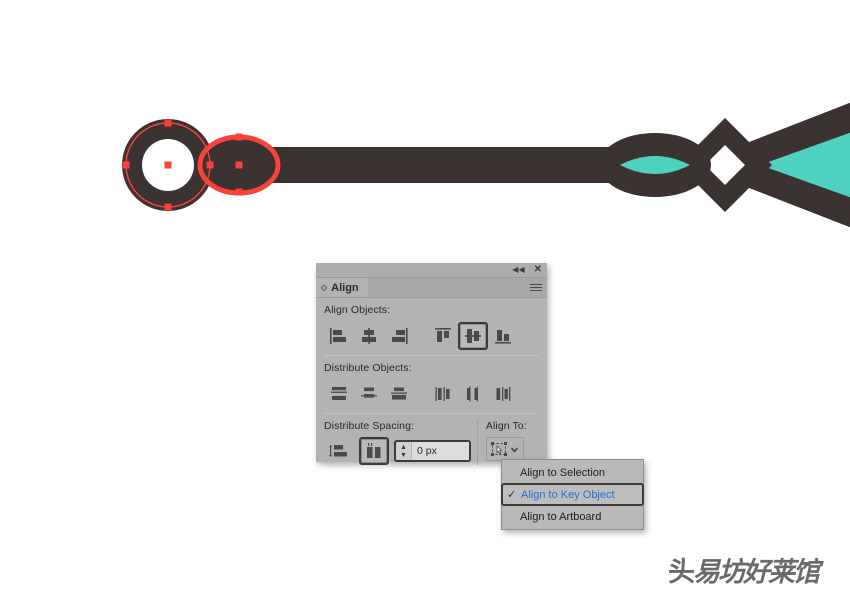  What do you see at coordinates (448, 165) in the screenshot?
I see `artwork-bar` at bounding box center [448, 165].